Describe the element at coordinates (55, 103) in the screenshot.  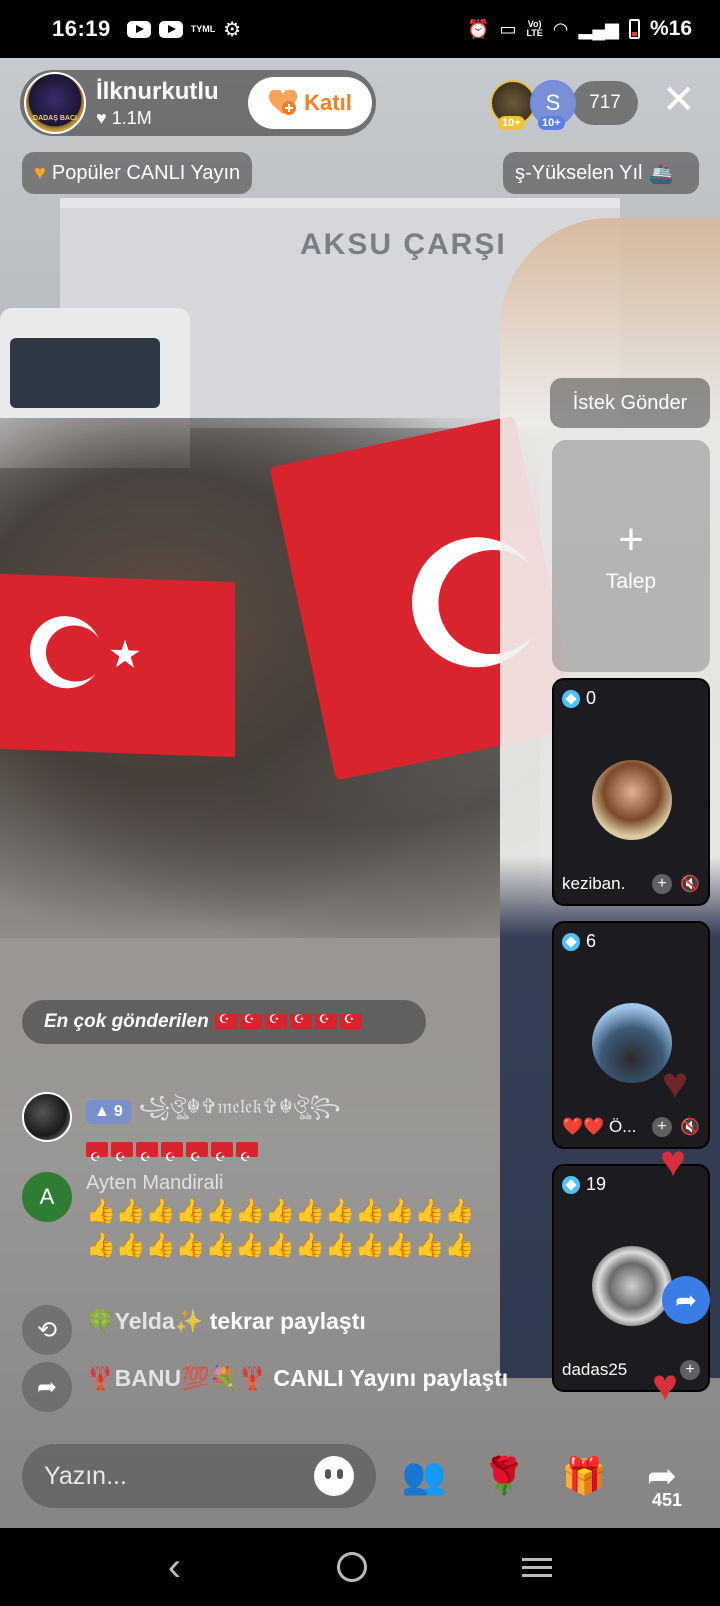
I see `host-avatar: DADAŞ BACI` at that location.